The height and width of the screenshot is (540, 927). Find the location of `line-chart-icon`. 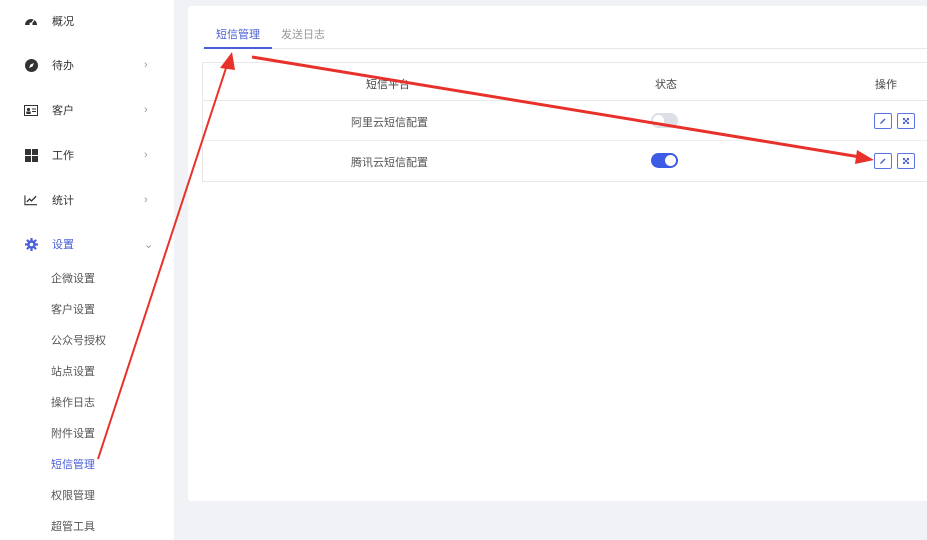

line-chart-icon is located at coordinates (31, 200).